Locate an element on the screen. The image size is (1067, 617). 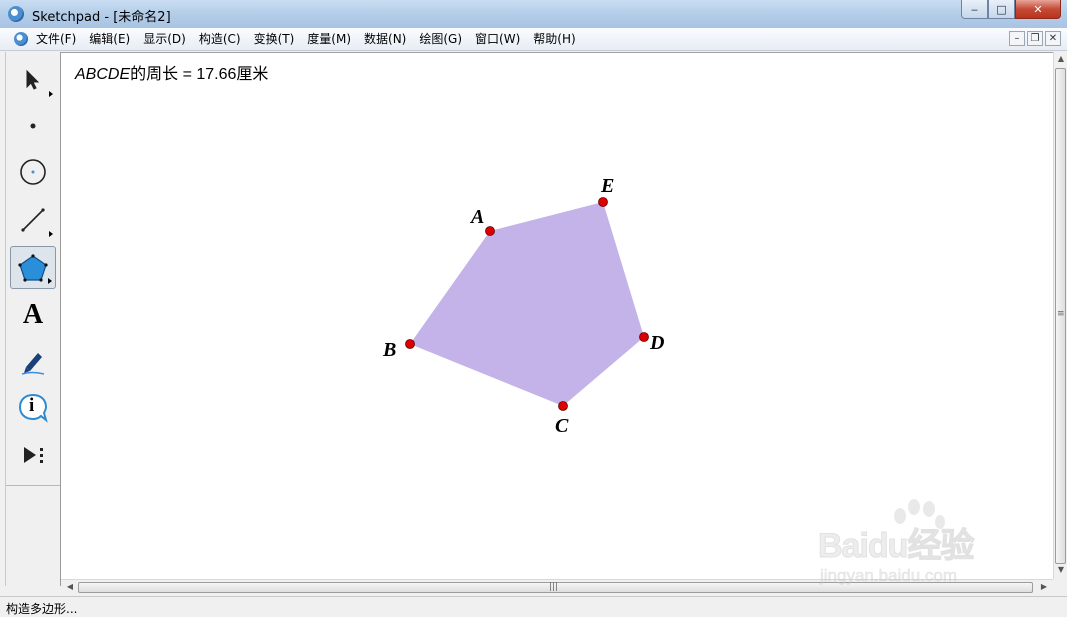
point-d is located at coordinates (644, 337).